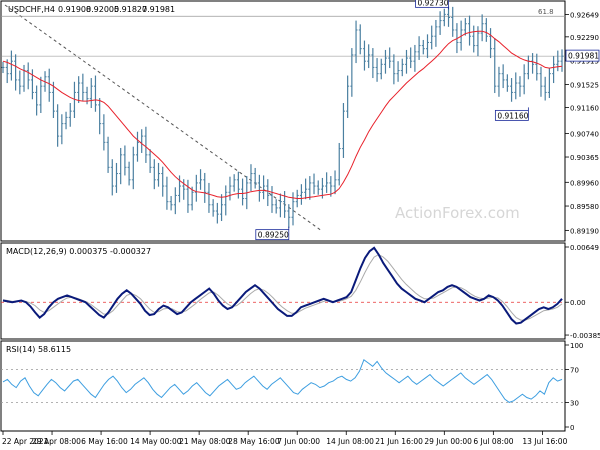  I want to click on macd-tick-label: 0.00649, so click(584, 248).